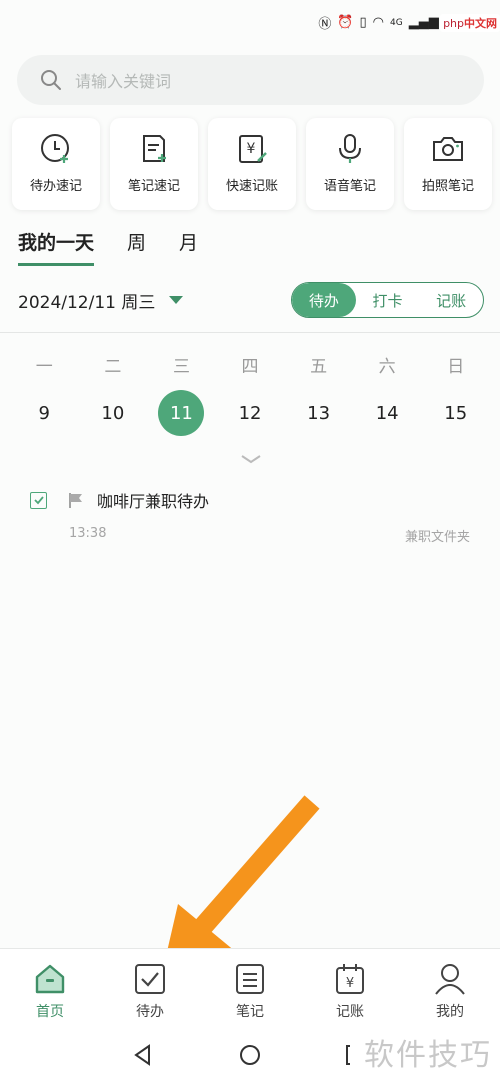 This screenshot has height=1084, width=500. I want to click on note-icon, so click(250, 979).